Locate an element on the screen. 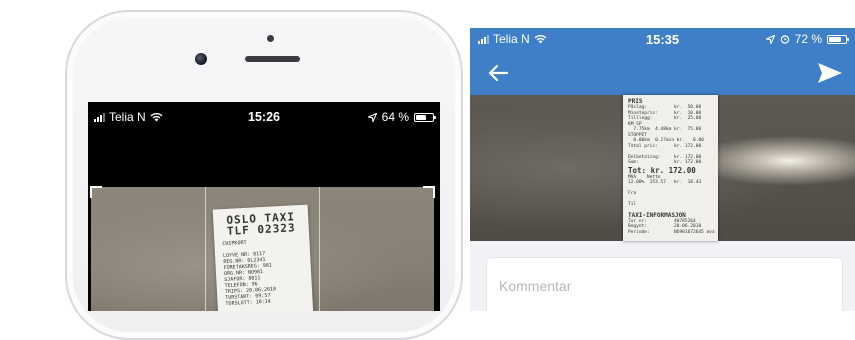 Image resolution: width=855 pixels, height=340 pixels. comment-box is located at coordinates (664, 284).